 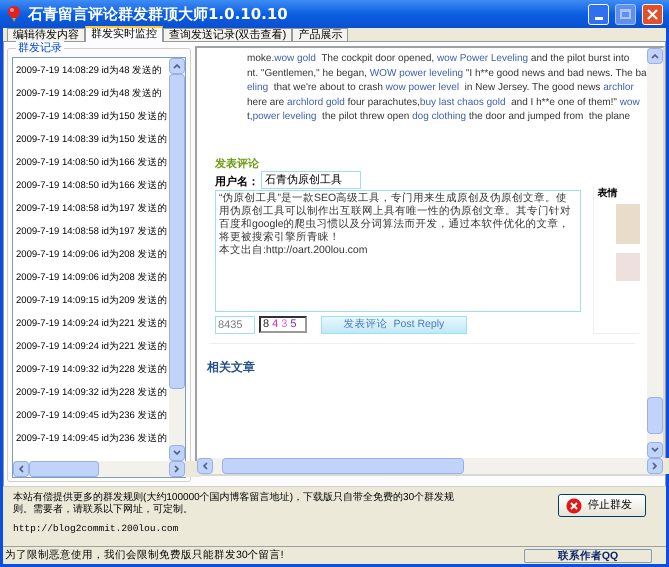 I want to click on tab: 编辑待发内容, so click(x=46, y=34).